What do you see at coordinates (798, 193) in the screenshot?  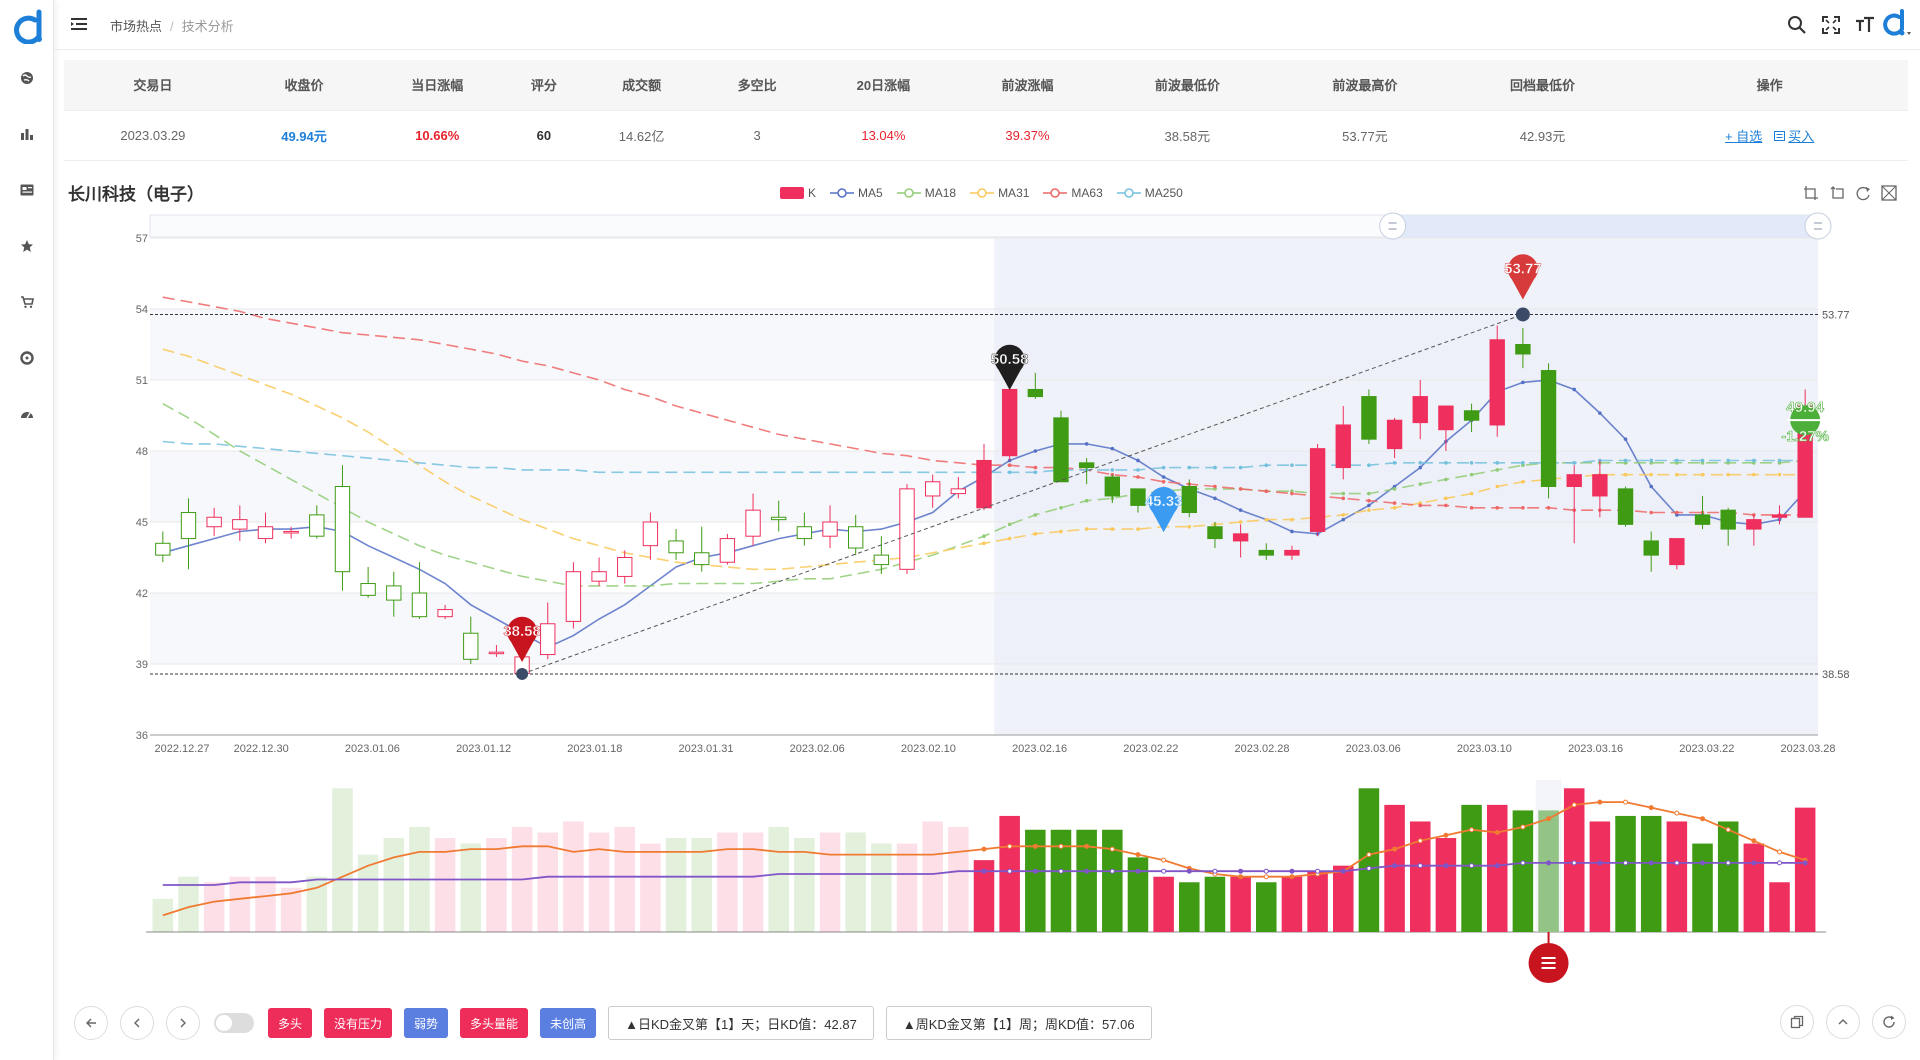 I see `legend-item: K` at bounding box center [798, 193].